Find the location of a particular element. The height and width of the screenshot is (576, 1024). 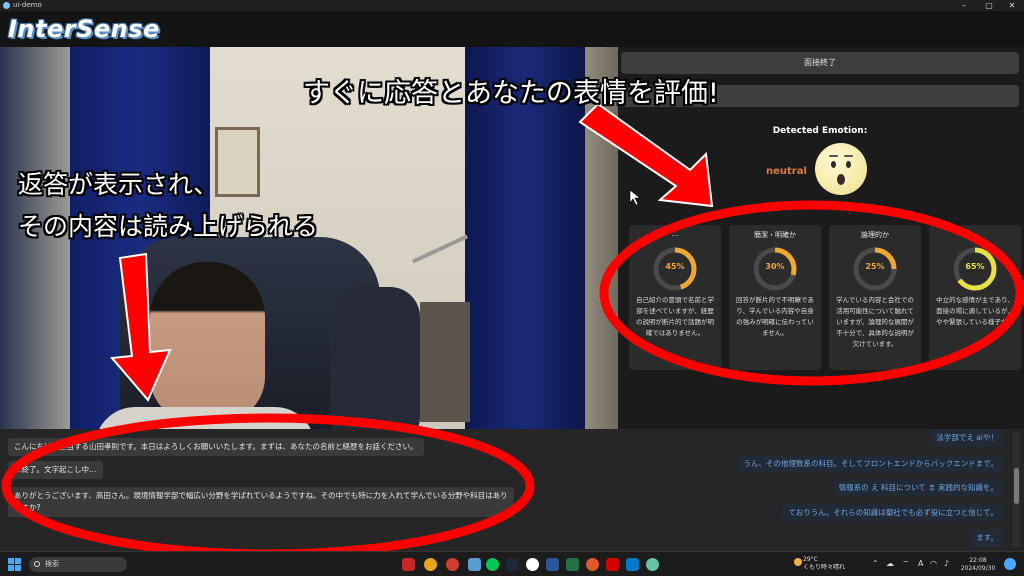

github-icon is located at coordinates (532, 564).